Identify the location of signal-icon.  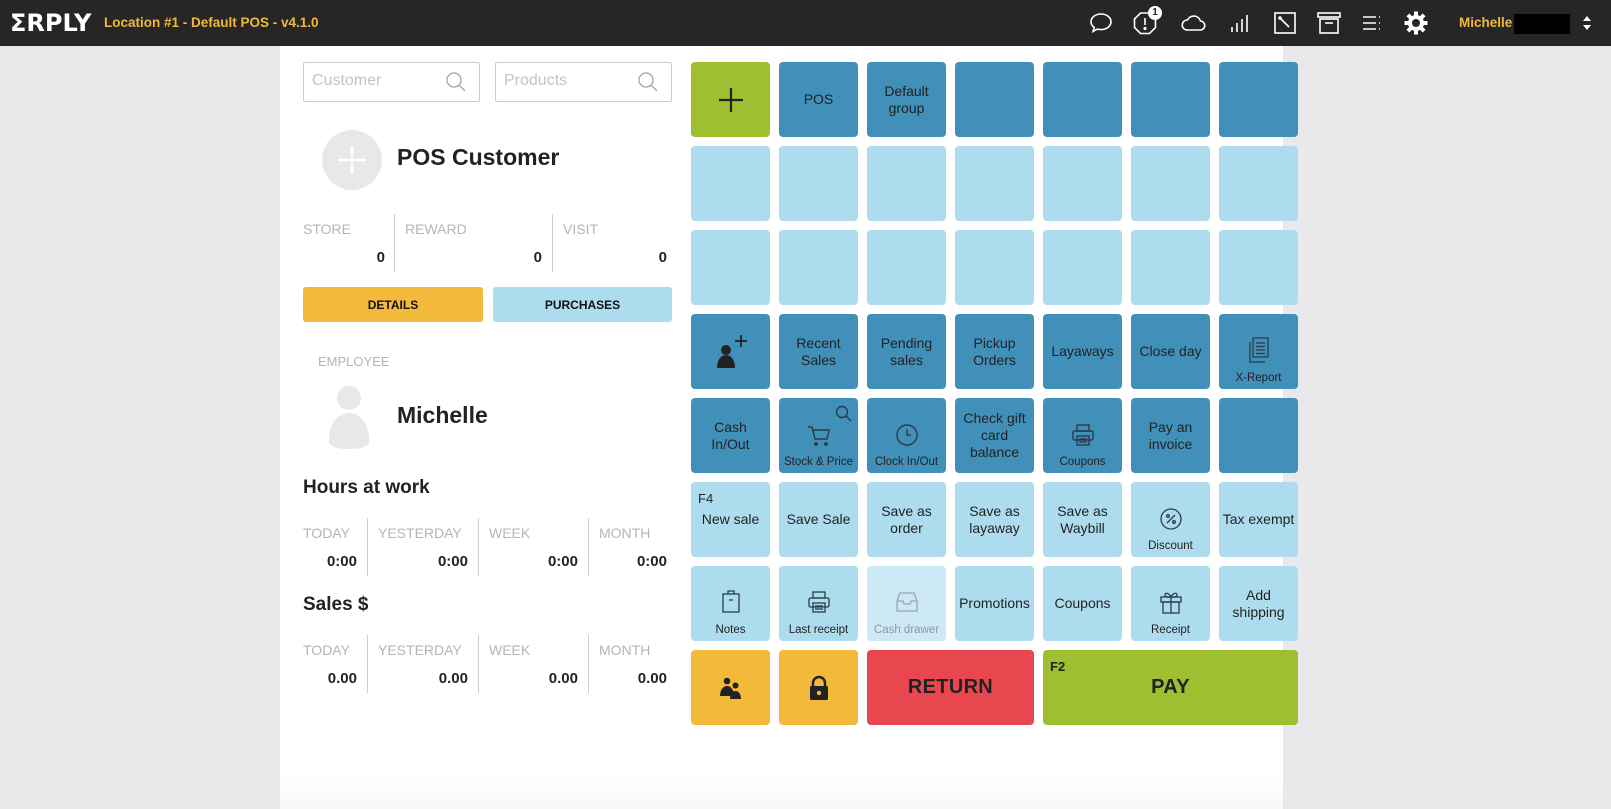
(1240, 23).